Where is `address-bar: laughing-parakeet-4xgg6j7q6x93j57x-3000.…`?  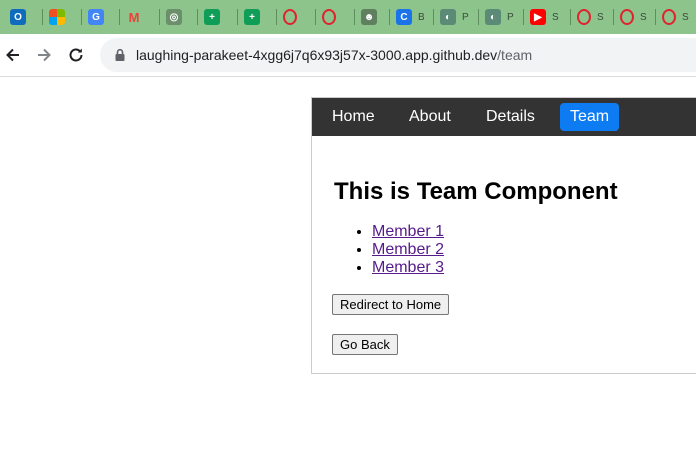
address-bar: laughing-parakeet-4xgg6j7q6x93j57x-3000.… is located at coordinates (398, 55).